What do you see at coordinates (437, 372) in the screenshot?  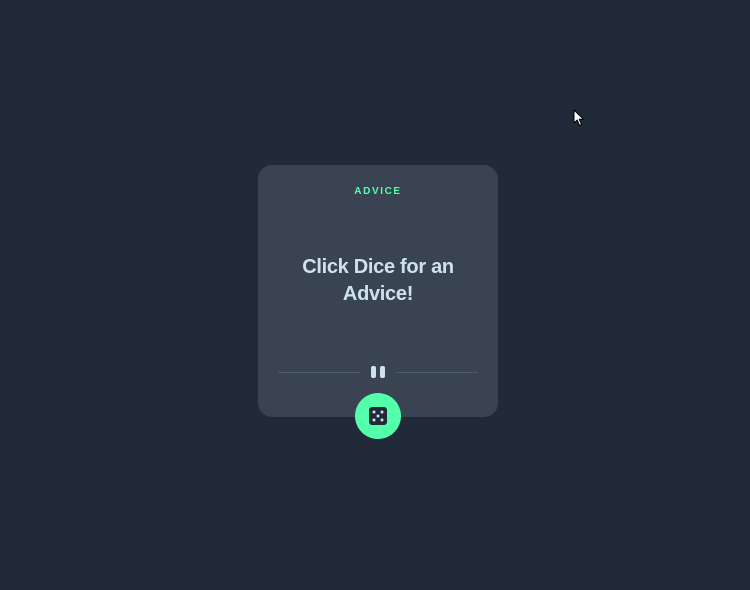 I see `divider-line-right` at bounding box center [437, 372].